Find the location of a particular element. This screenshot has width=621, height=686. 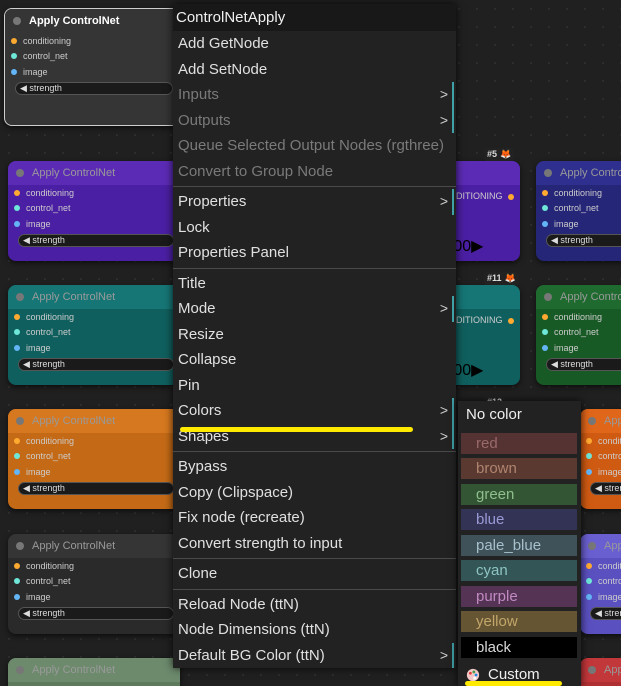

colors-option-pale-blue: pale_blue is located at coordinates (519, 545).